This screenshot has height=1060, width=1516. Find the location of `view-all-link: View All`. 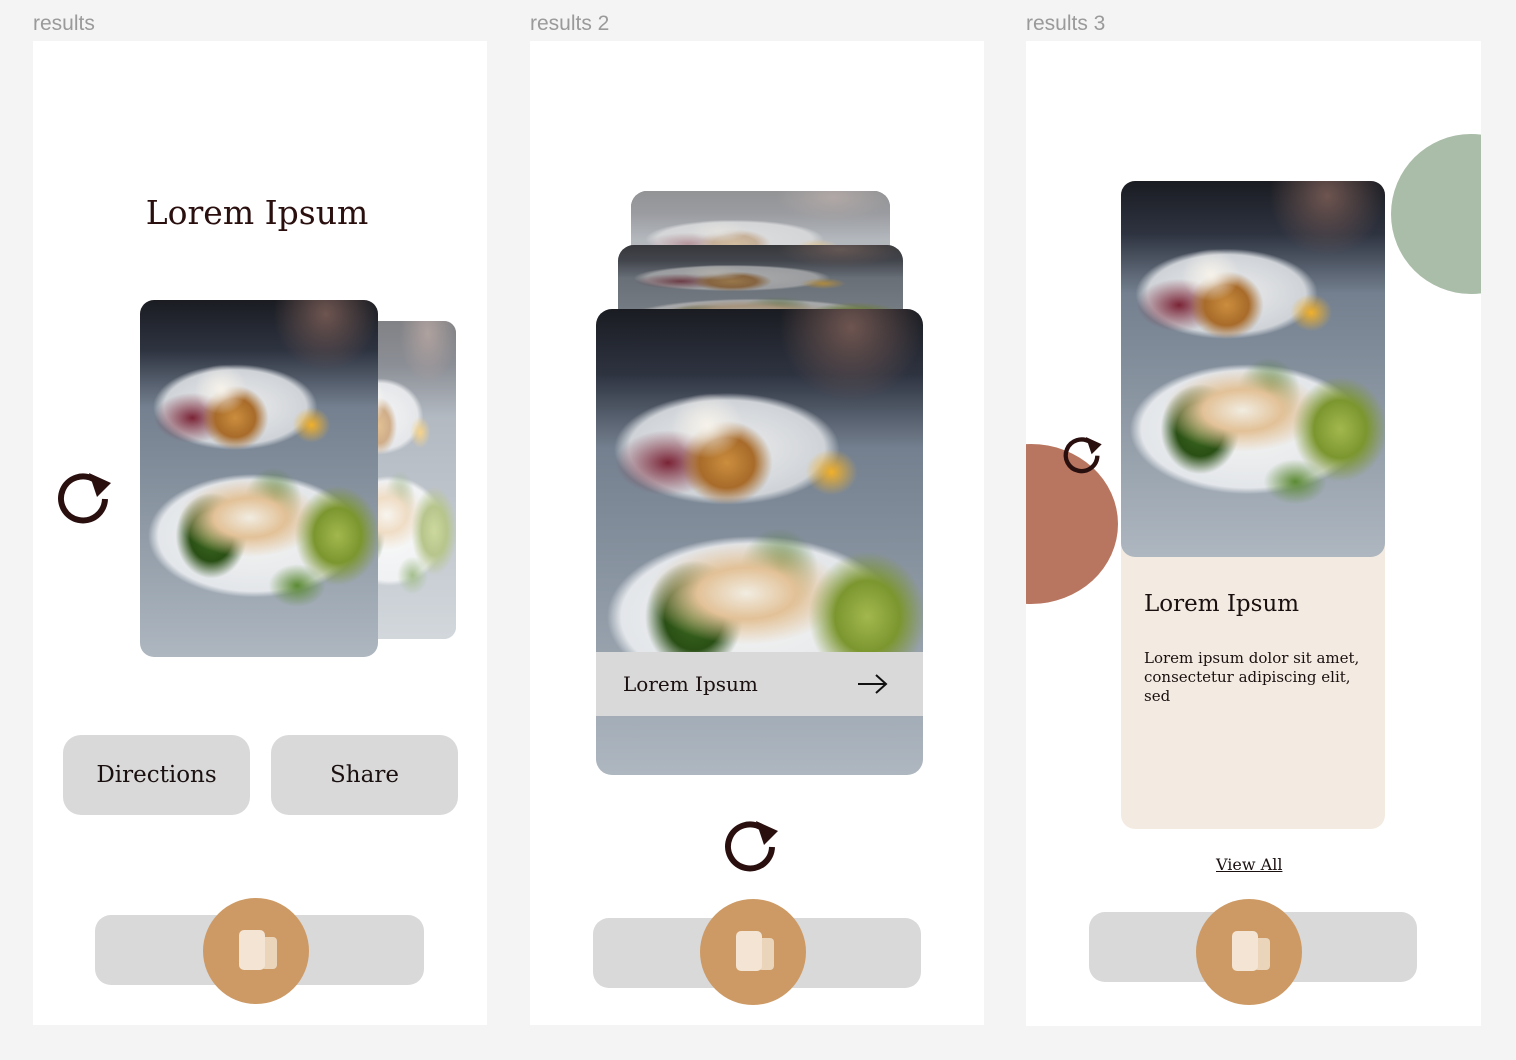

view-all-link: View All is located at coordinates (1249, 864).